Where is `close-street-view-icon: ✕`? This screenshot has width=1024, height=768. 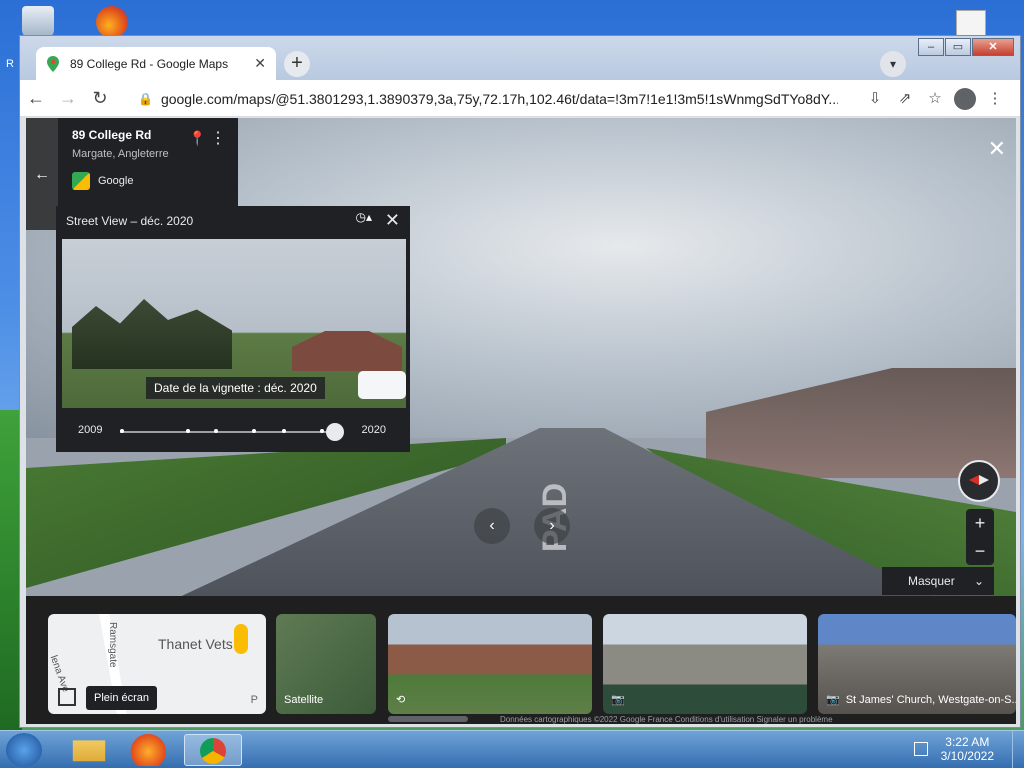
close-street-view-icon: ✕ is located at coordinates (997, 149).